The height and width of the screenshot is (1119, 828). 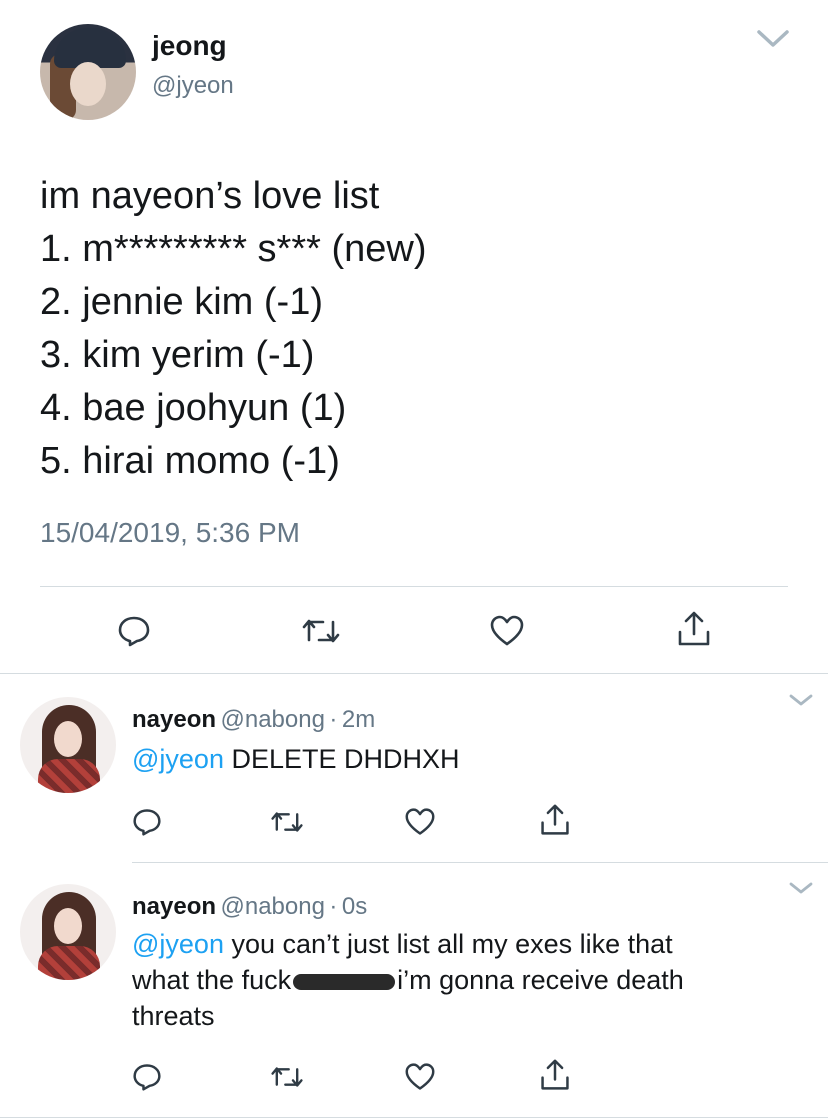 I want to click on reply-body: i’m gonna receive death, so click(x=540, y=980).